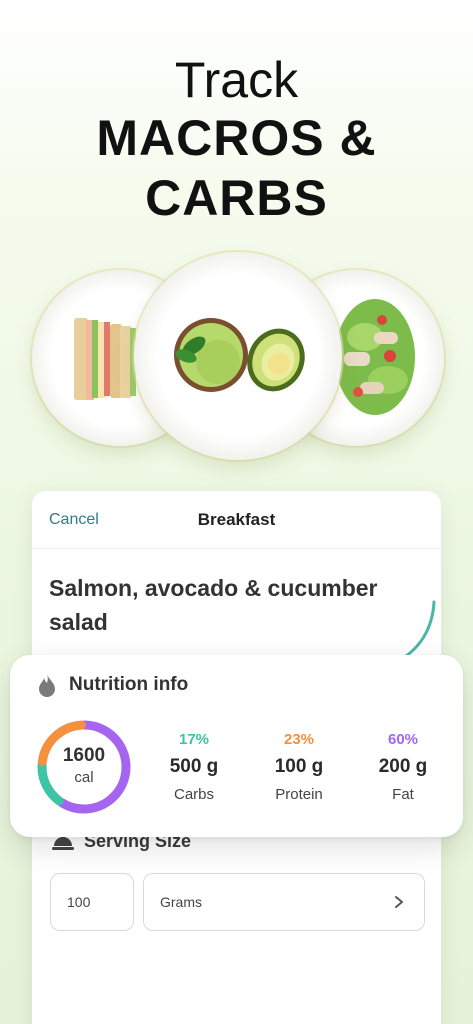 This screenshot has width=473, height=1024. What do you see at coordinates (79, 902) in the screenshot?
I see `serving-quantity-value: 100` at bounding box center [79, 902].